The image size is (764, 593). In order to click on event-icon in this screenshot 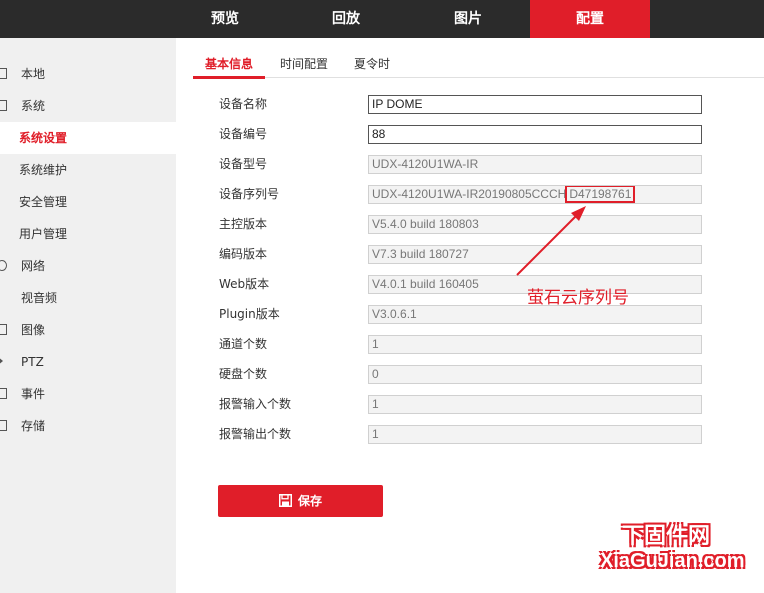, I will do `click(3, 393)`.